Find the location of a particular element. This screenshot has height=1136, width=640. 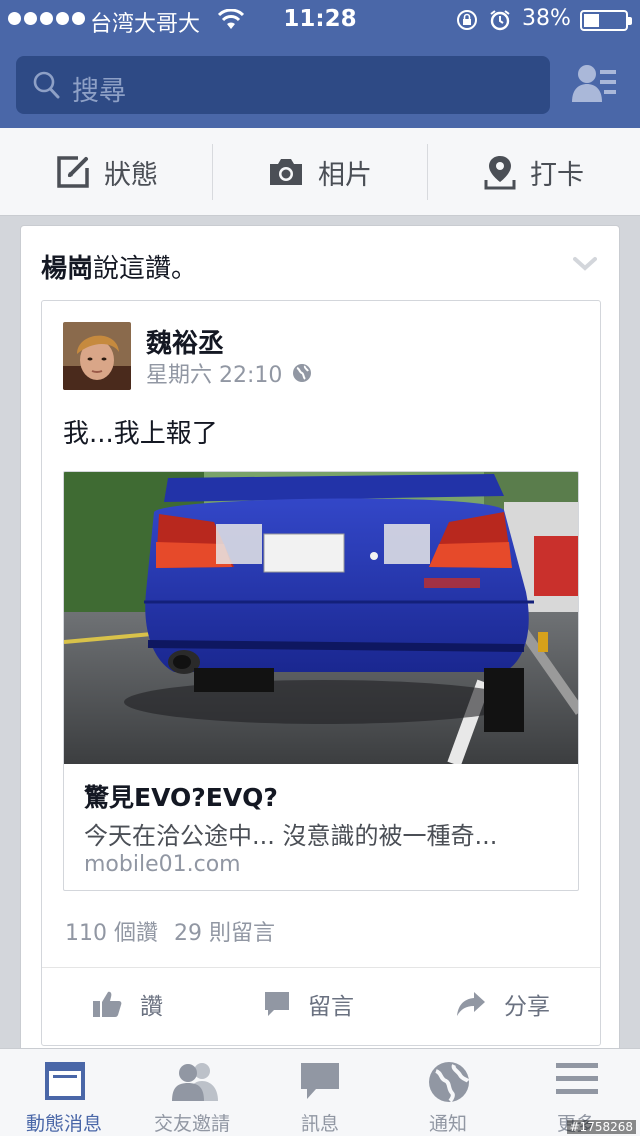

comment-icon is located at coordinates (277, 1004).